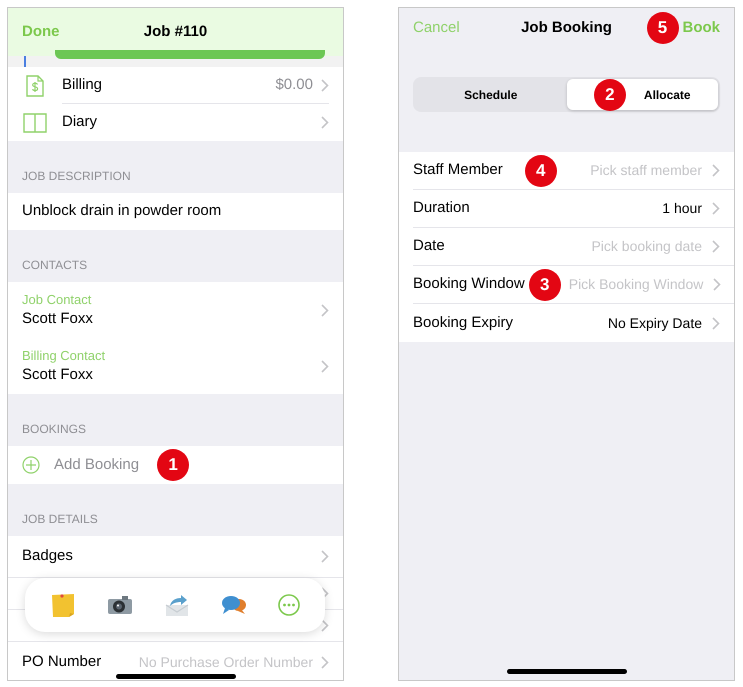 Image resolution: width=743 pixels, height=687 pixels. I want to click on sticky-note-icon, so click(63, 605).